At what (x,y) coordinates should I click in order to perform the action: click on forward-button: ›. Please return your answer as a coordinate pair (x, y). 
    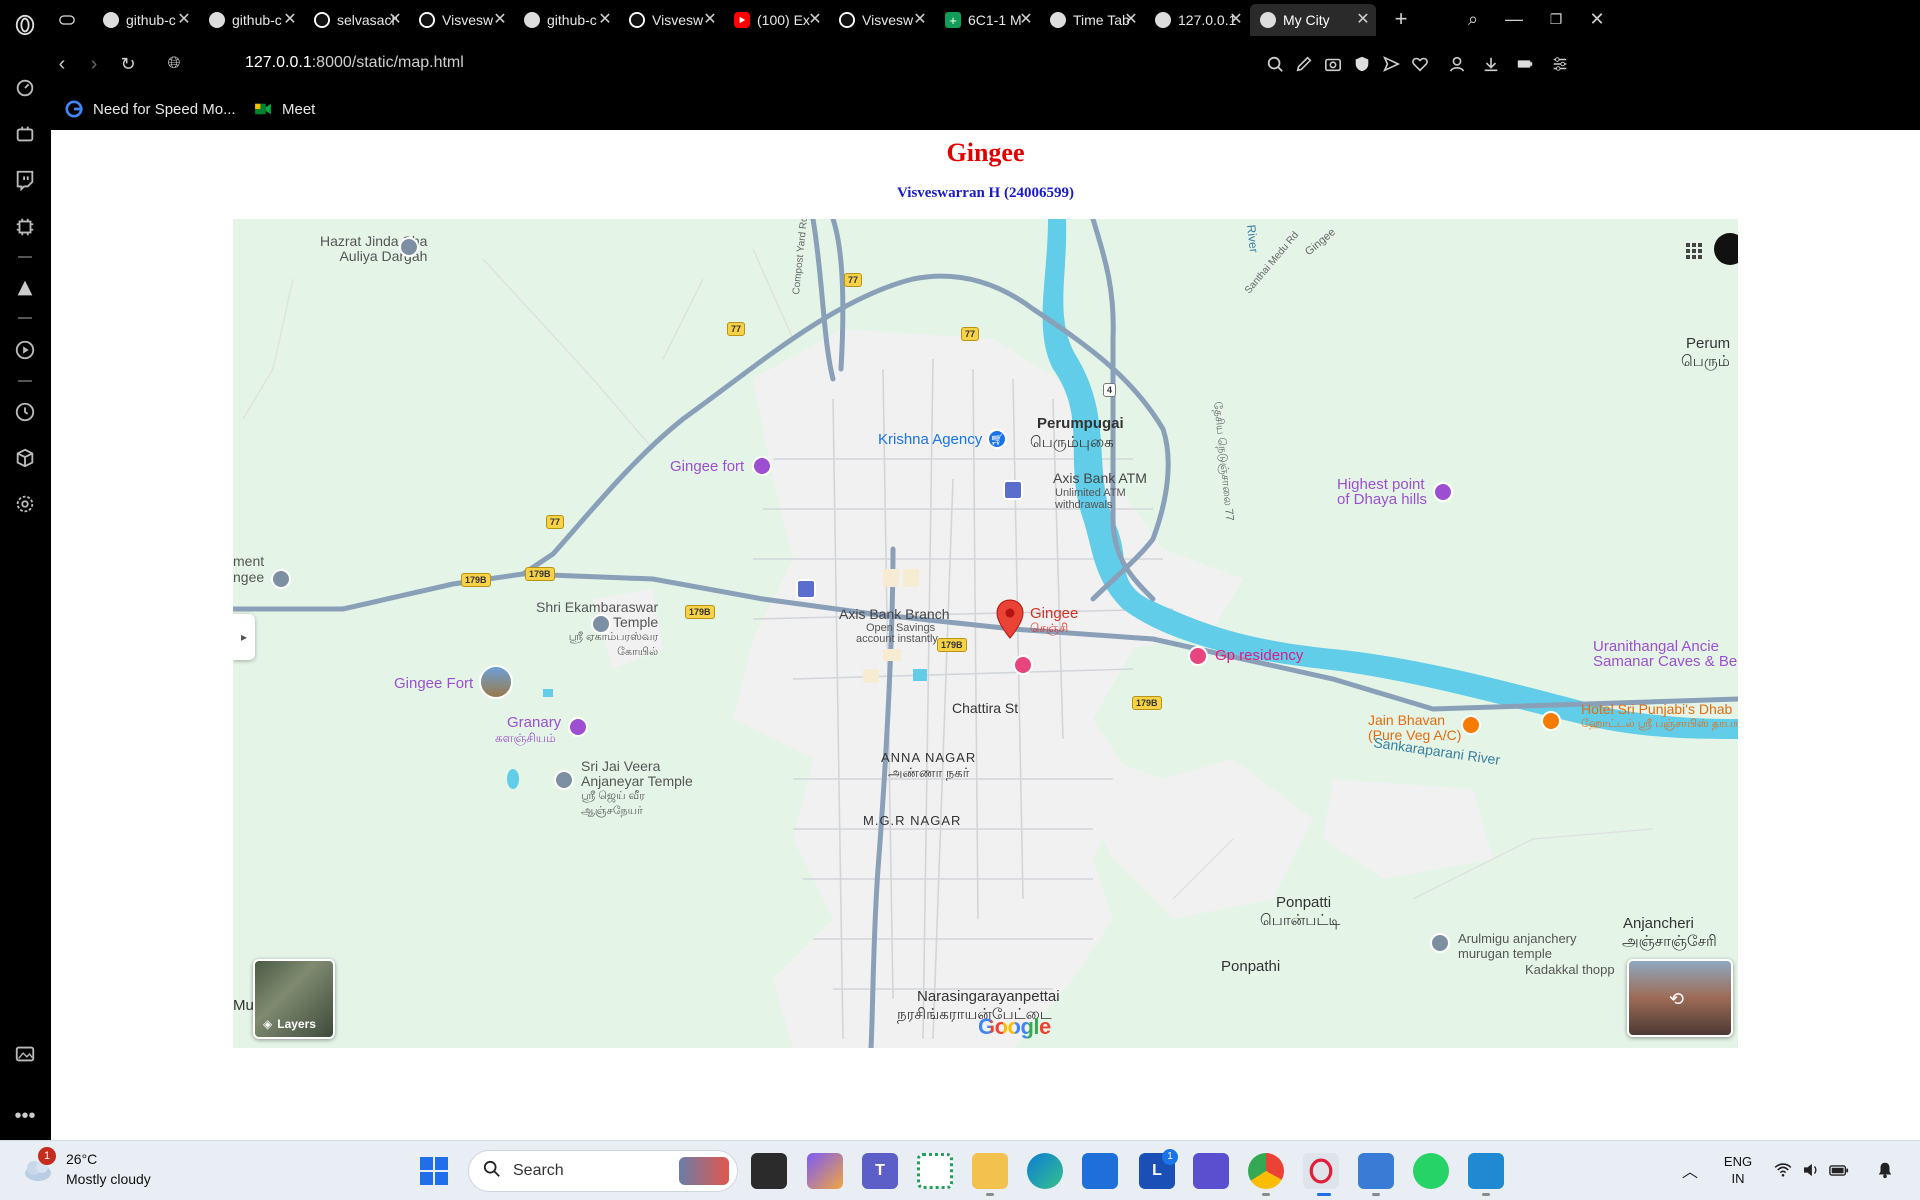
    Looking at the image, I should click on (94, 64).